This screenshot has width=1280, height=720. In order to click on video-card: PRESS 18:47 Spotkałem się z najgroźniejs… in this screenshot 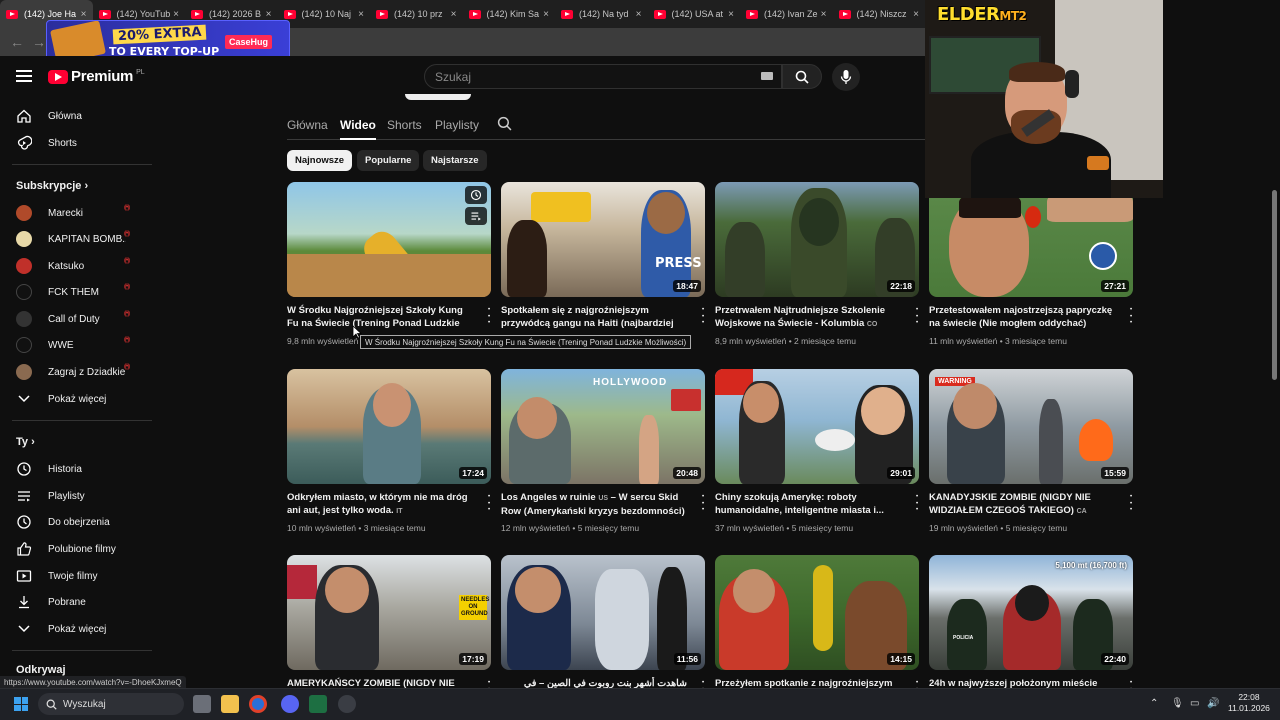, I will do `click(603, 255)`.